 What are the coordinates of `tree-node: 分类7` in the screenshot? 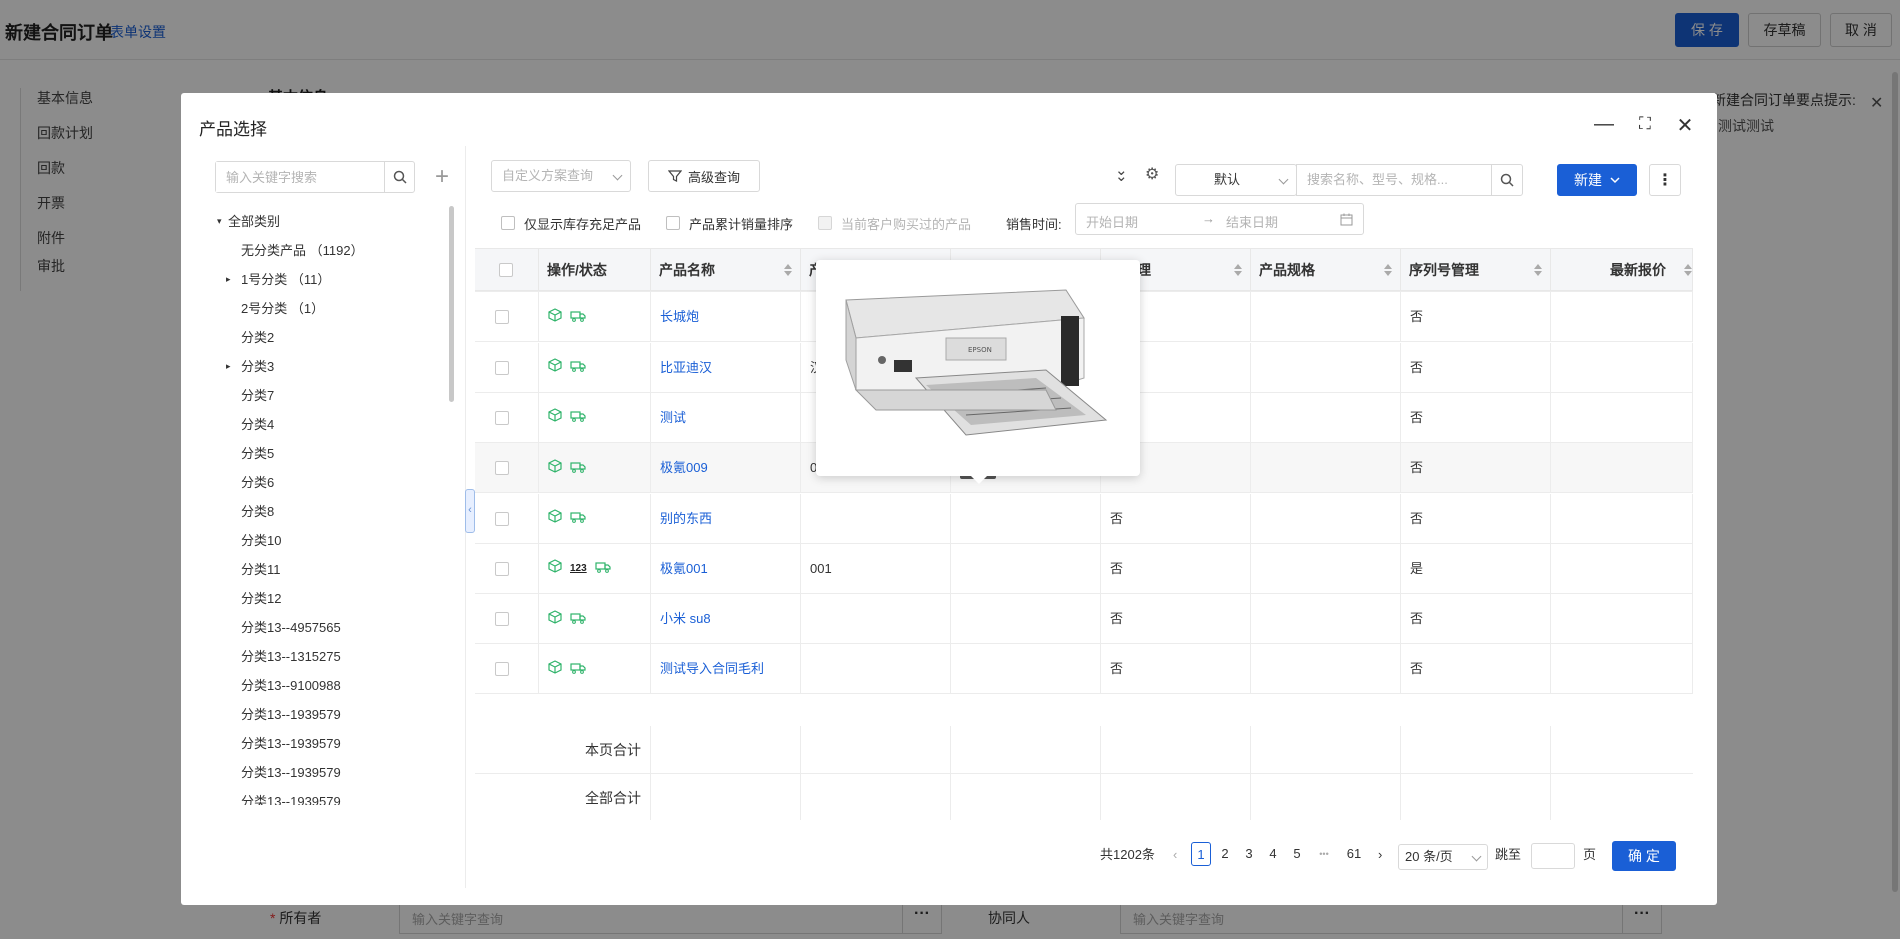 It's located at (347, 395).